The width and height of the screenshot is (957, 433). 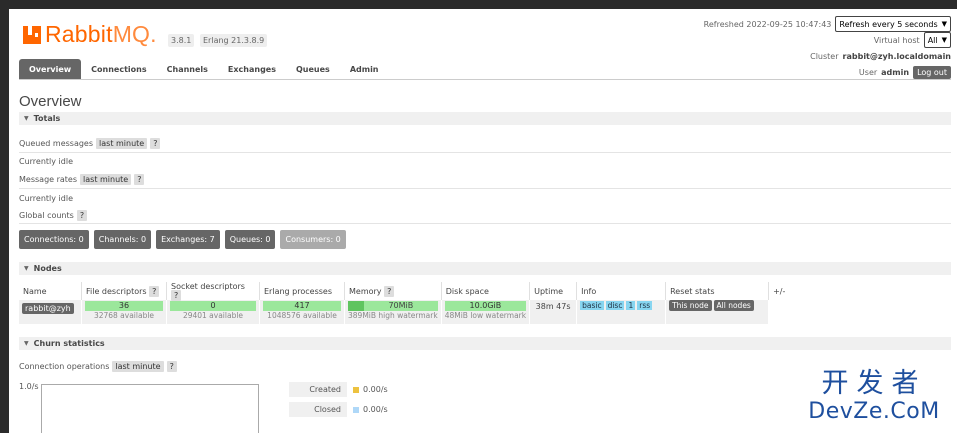 What do you see at coordinates (46, 198) in the screenshot?
I see `rates-idle-text: Currently idle` at bounding box center [46, 198].